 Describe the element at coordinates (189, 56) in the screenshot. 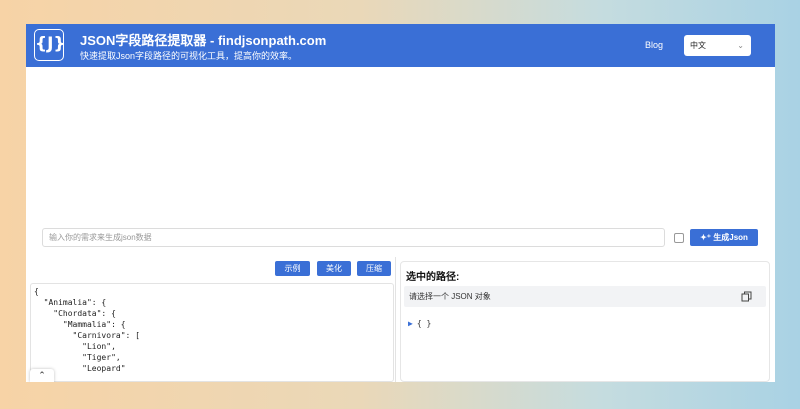

I see `page-subtitle: 快速提取Json字段路径的可视化工具，提高你的效率。` at that location.